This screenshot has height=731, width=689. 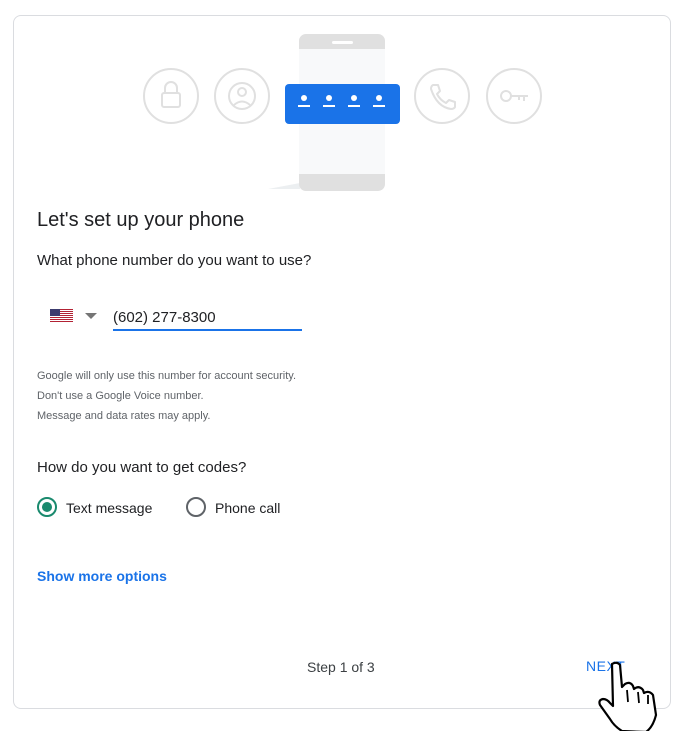 I want to click on dropdown-caret-icon, so click(x=91, y=316).